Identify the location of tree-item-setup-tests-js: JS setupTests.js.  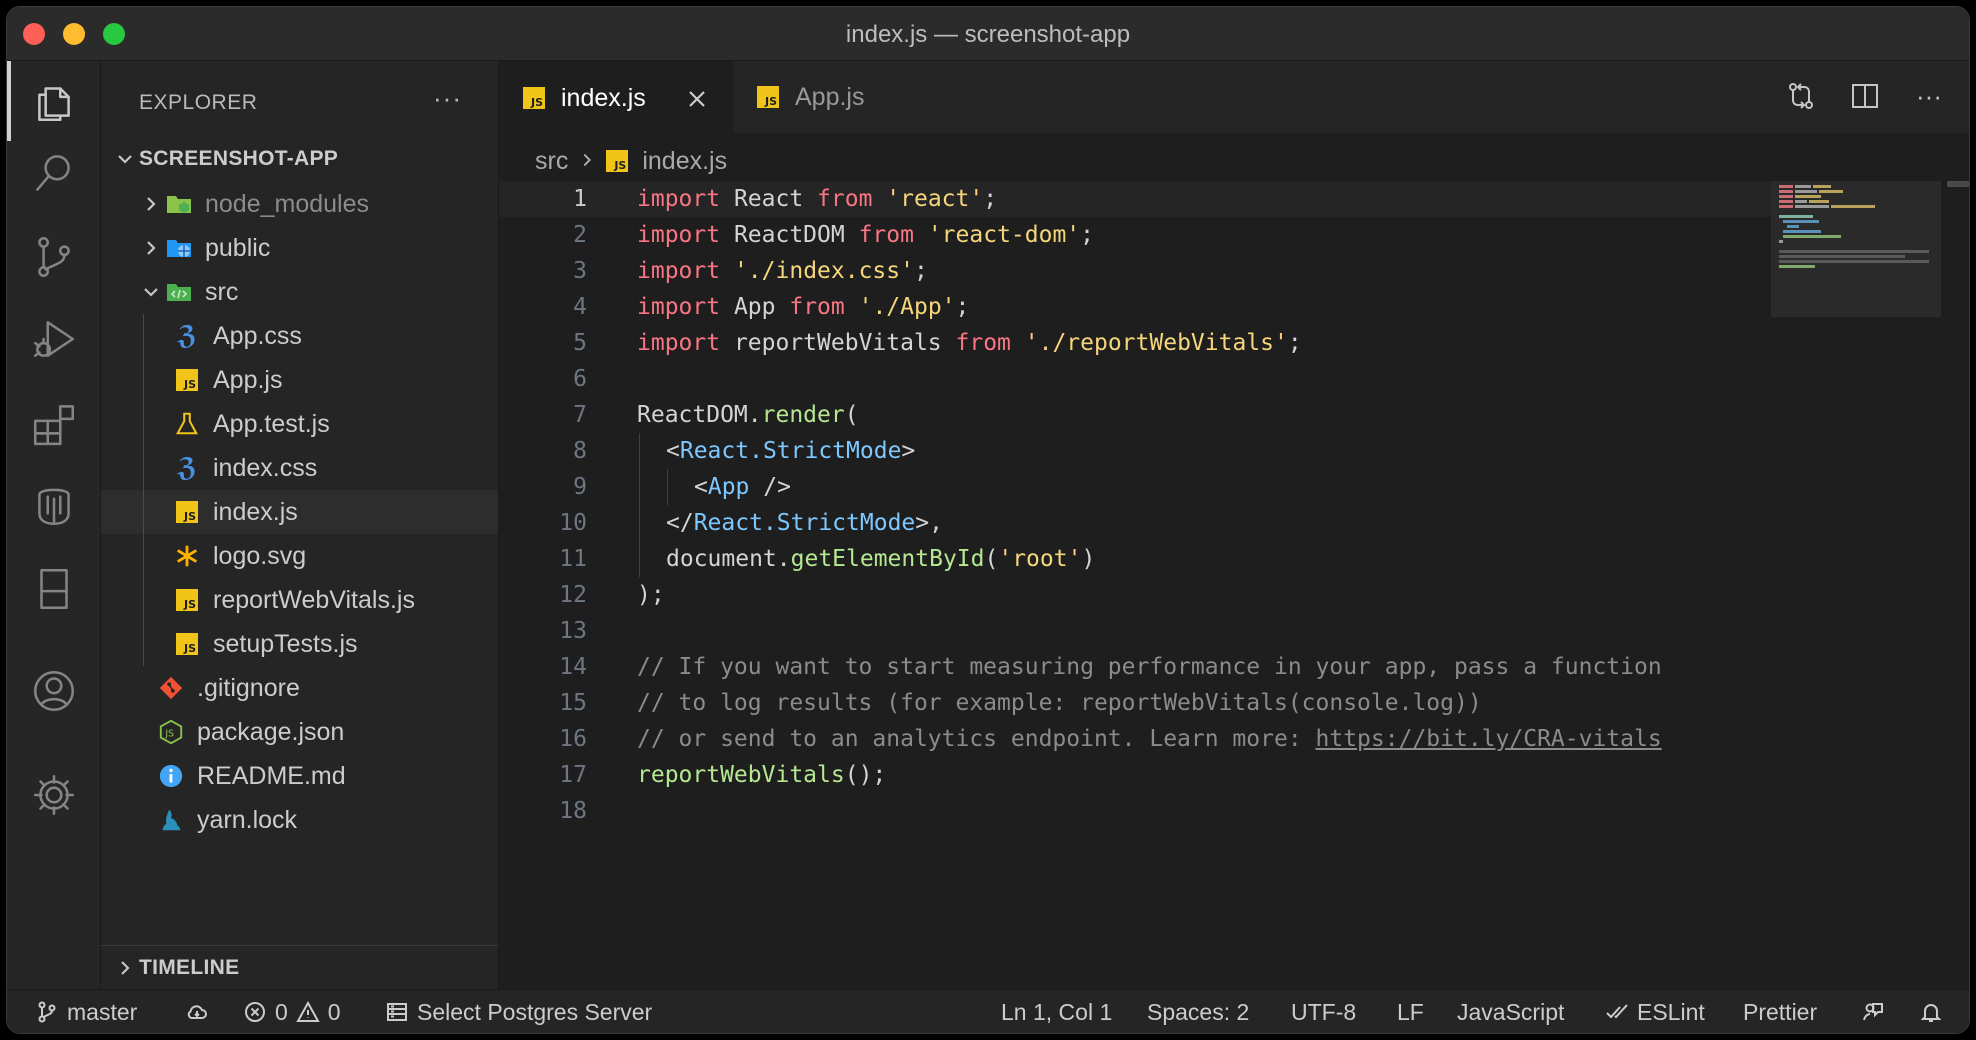
(299, 644).